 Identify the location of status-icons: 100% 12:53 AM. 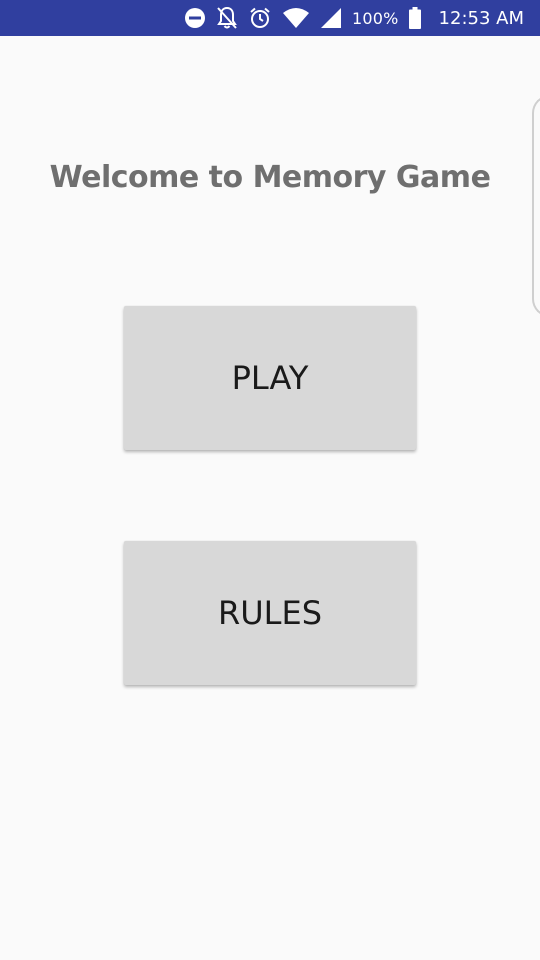
(354, 18).